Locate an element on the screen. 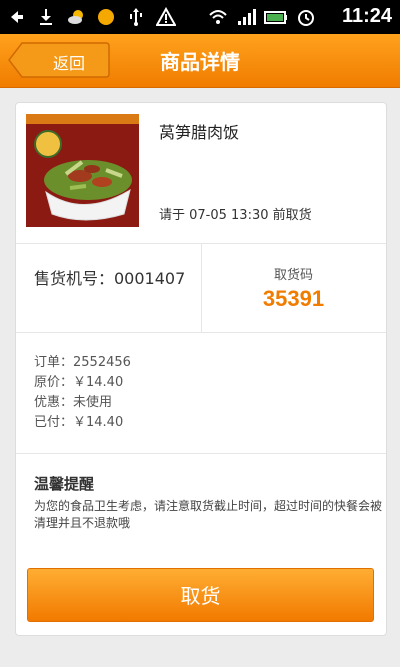 The width and height of the screenshot is (400, 667). pickup-code-label: 取货码 is located at coordinates (293, 275).